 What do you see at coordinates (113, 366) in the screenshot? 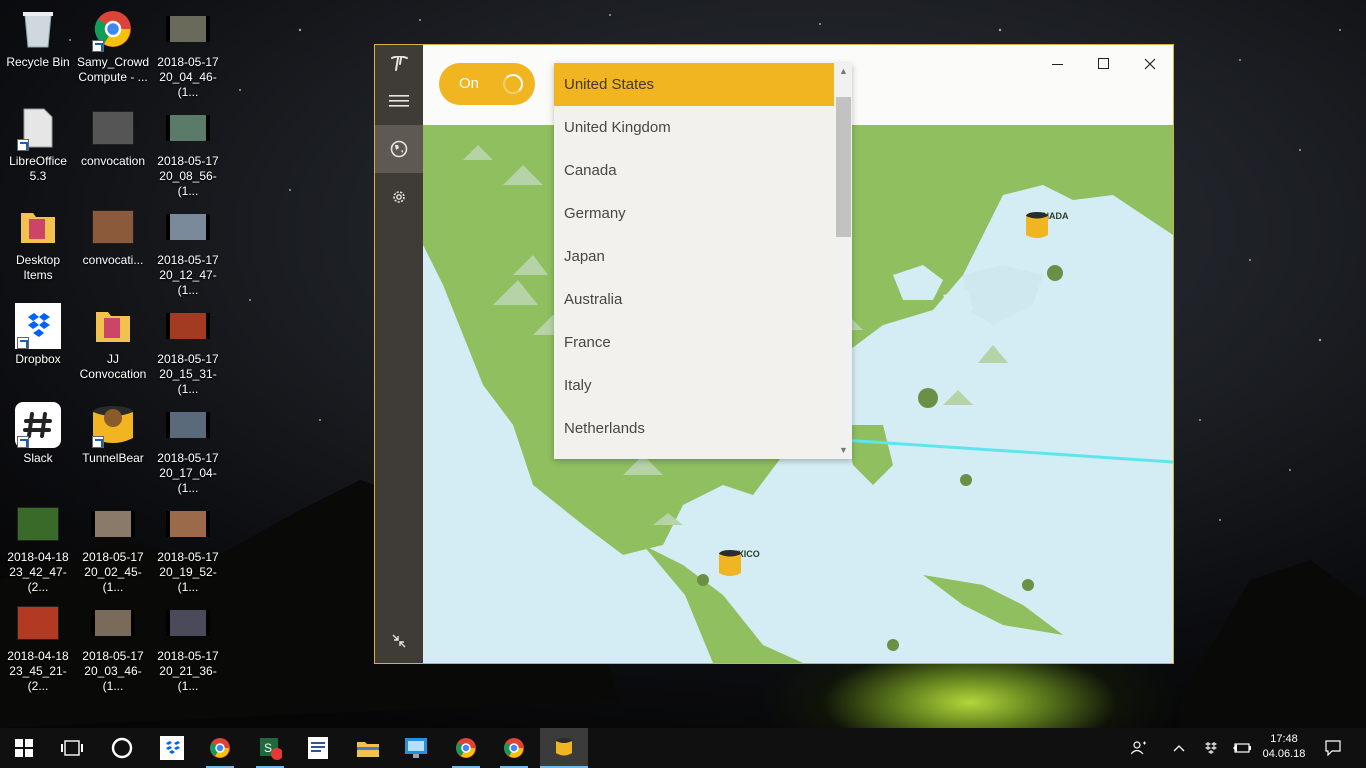
I see `desktop-icon-label: JJ Convocation` at bounding box center [113, 366].